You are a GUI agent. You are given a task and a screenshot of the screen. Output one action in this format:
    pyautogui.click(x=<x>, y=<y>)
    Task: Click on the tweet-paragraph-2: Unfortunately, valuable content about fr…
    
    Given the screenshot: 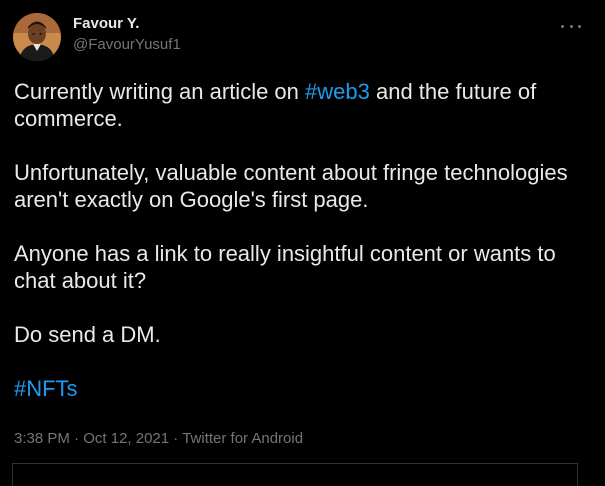 What is the action you would take?
    pyautogui.click(x=291, y=186)
    